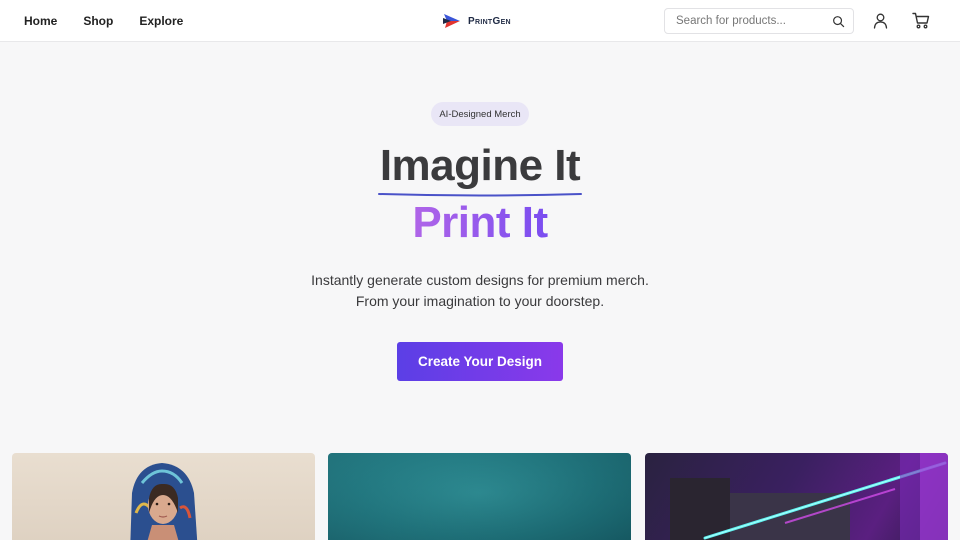 Image resolution: width=960 pixels, height=540 pixels. I want to click on teal-backdrop-image, so click(479, 496).